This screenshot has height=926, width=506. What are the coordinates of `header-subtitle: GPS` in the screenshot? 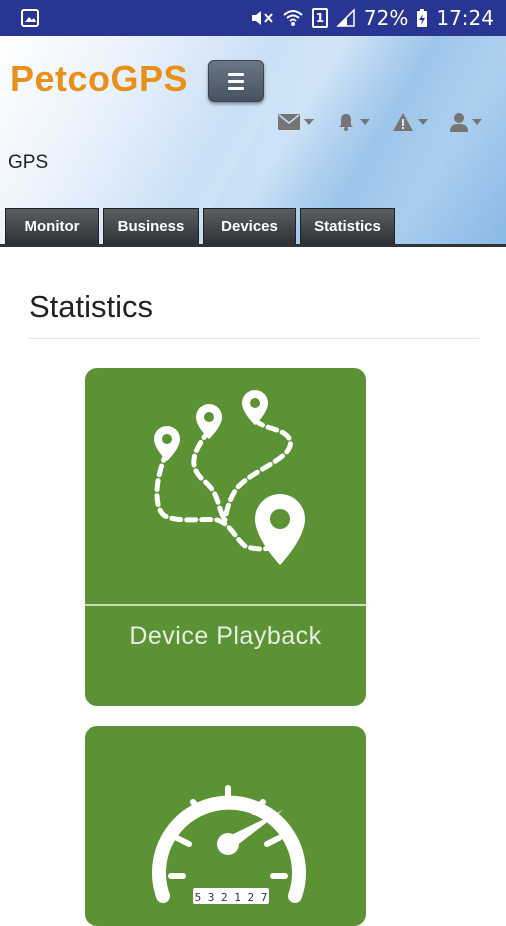 It's located at (28, 162).